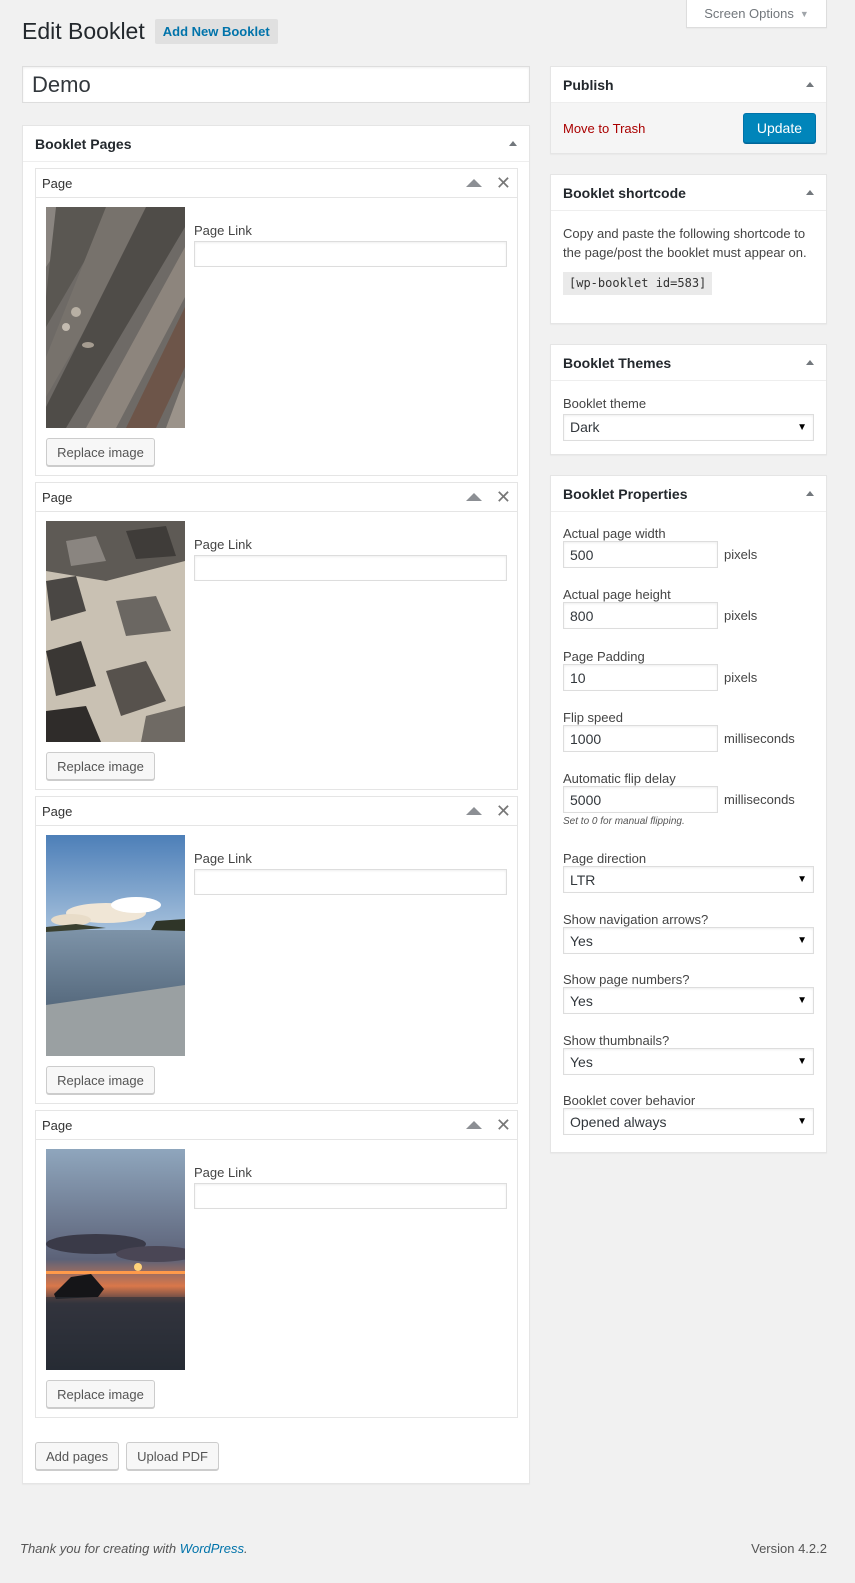  What do you see at coordinates (617, 362) in the screenshot?
I see `themes-title: Booklet Themes` at bounding box center [617, 362].